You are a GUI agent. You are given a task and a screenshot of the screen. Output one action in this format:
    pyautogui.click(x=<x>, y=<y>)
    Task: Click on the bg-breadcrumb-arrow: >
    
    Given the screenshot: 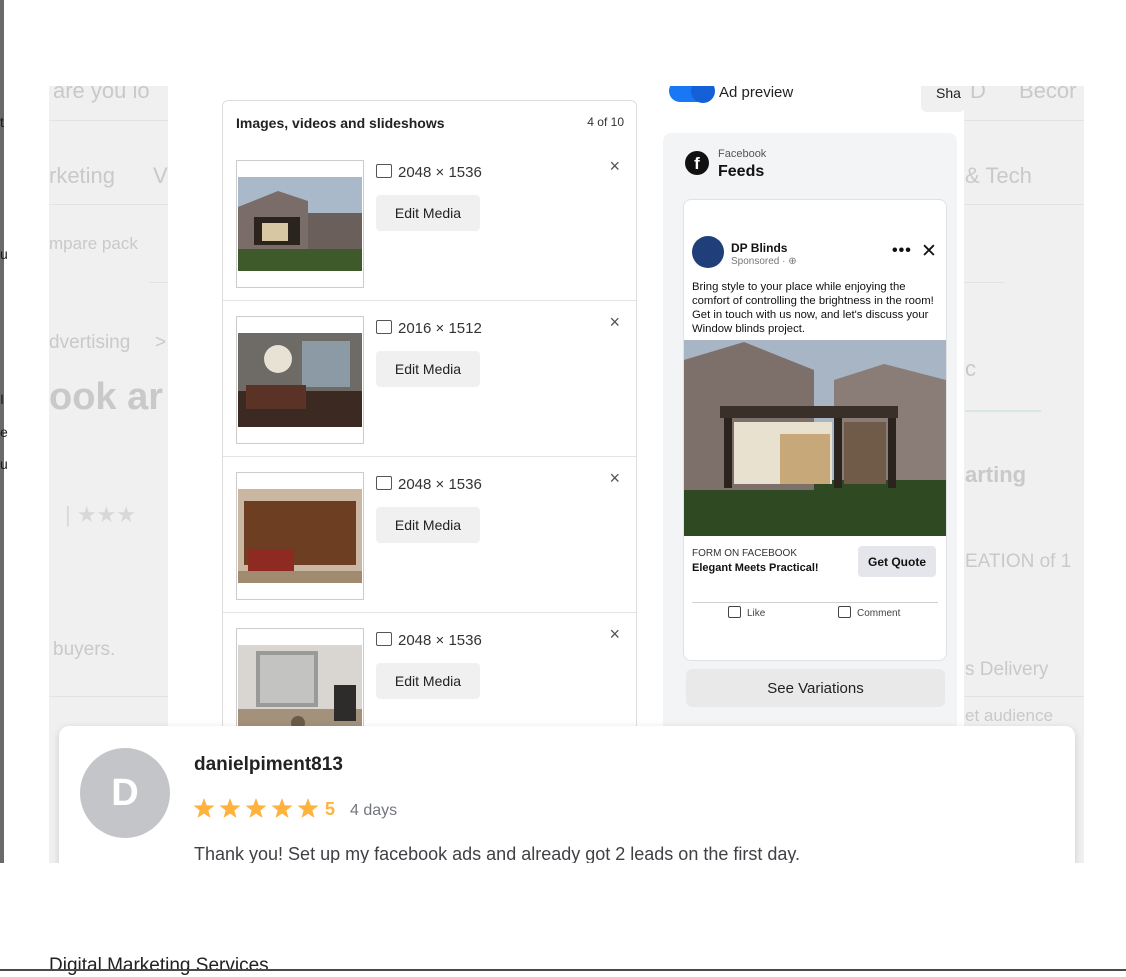 What is the action you would take?
    pyautogui.click(x=161, y=342)
    